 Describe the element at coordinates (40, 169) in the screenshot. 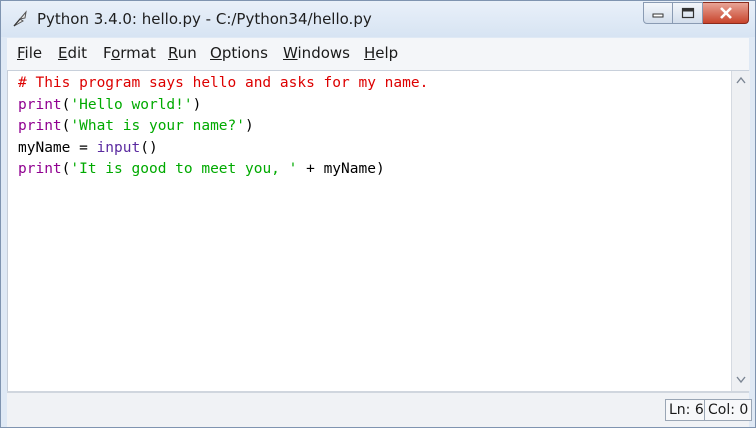

I see `code-line-5-keyword: print` at that location.